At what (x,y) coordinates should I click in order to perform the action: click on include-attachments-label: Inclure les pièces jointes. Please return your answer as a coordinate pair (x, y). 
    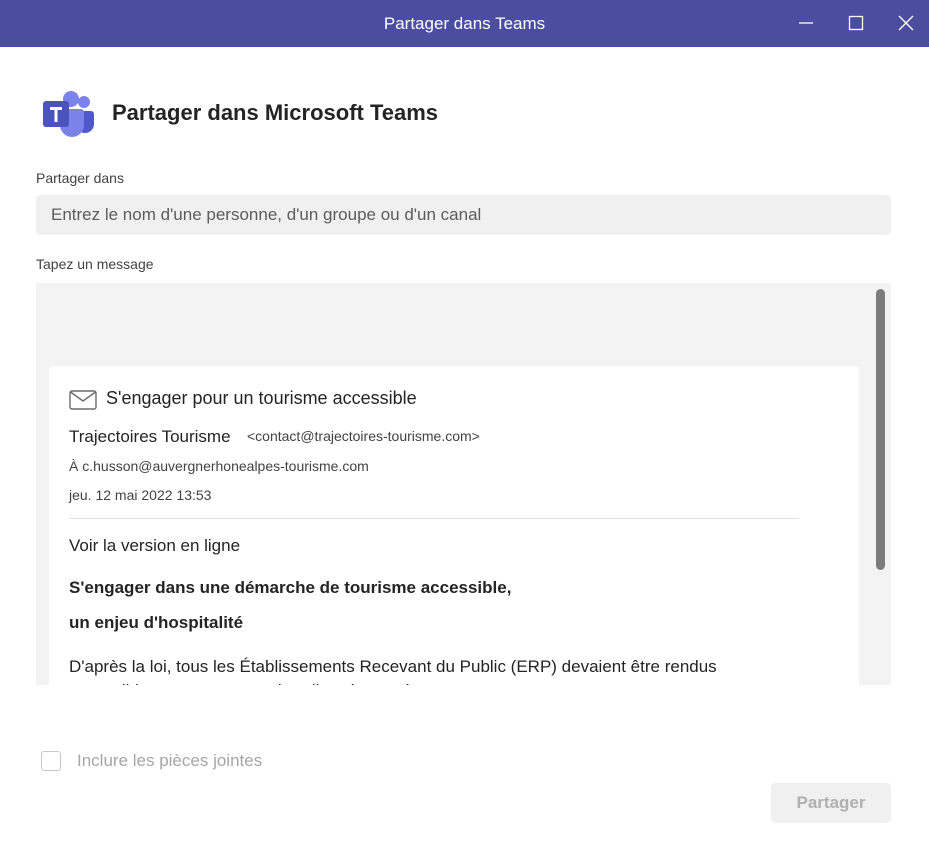
    Looking at the image, I should click on (170, 760).